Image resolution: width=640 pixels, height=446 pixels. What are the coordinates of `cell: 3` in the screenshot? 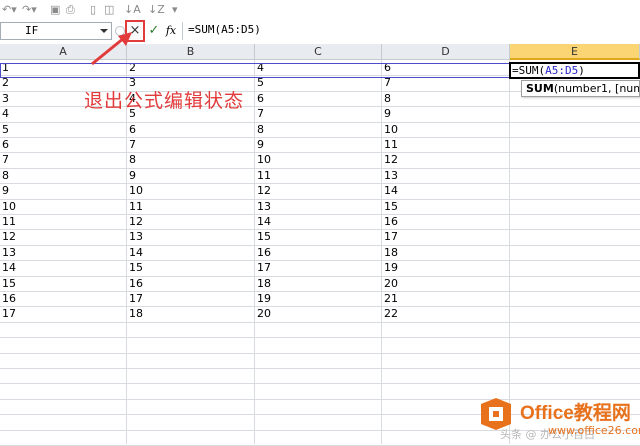 It's located at (4, 98).